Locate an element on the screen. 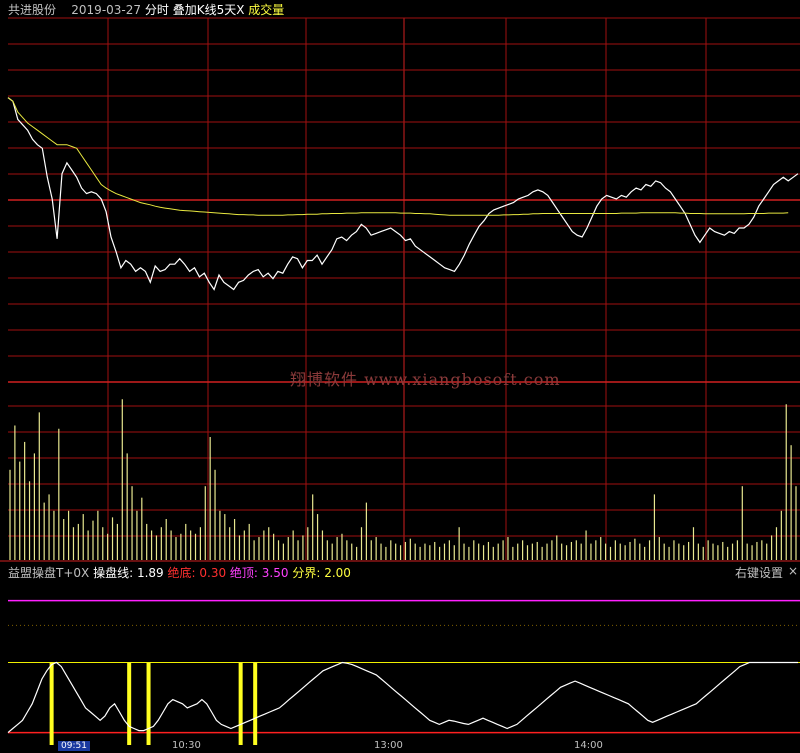  chart-date: 2019-03-27 is located at coordinates (106, 10).